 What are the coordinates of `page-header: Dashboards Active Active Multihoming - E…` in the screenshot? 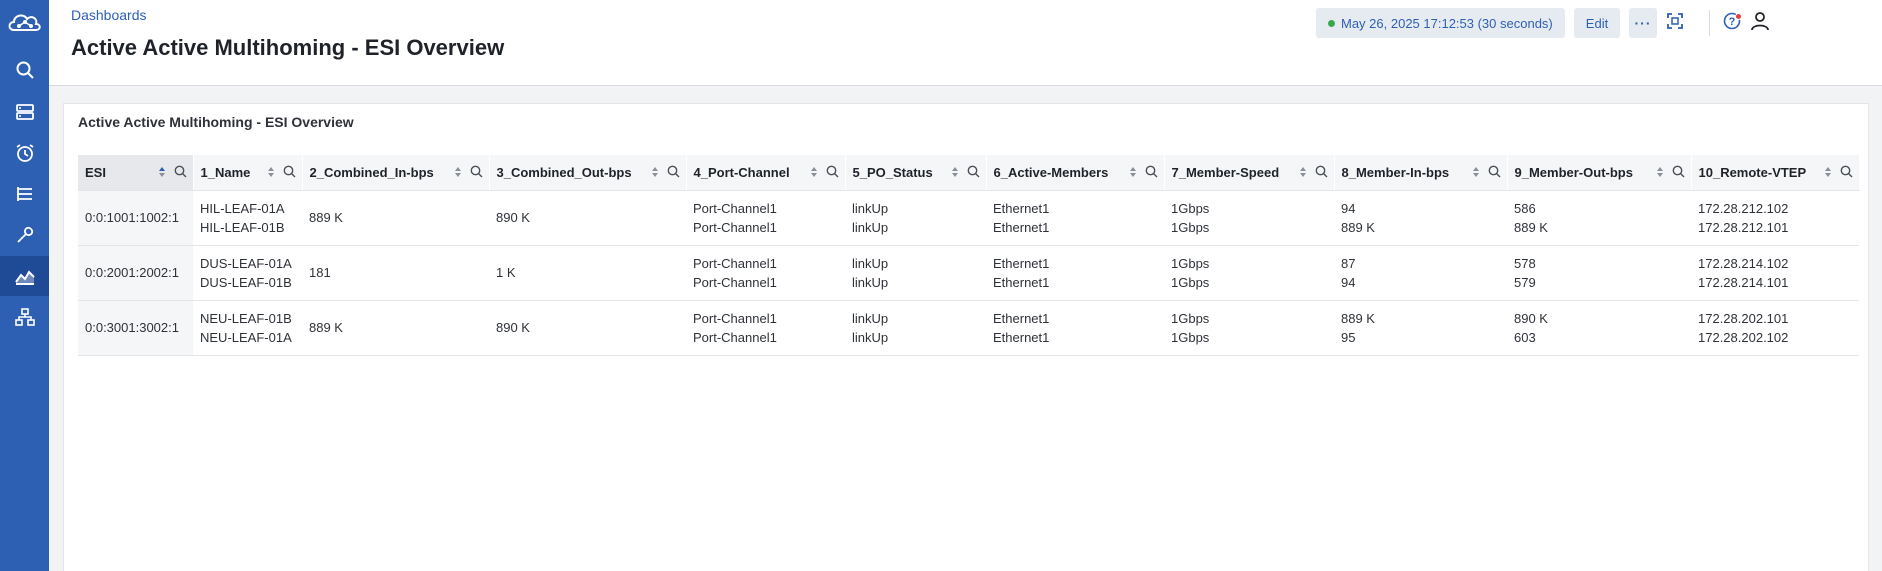 It's located at (965, 43).